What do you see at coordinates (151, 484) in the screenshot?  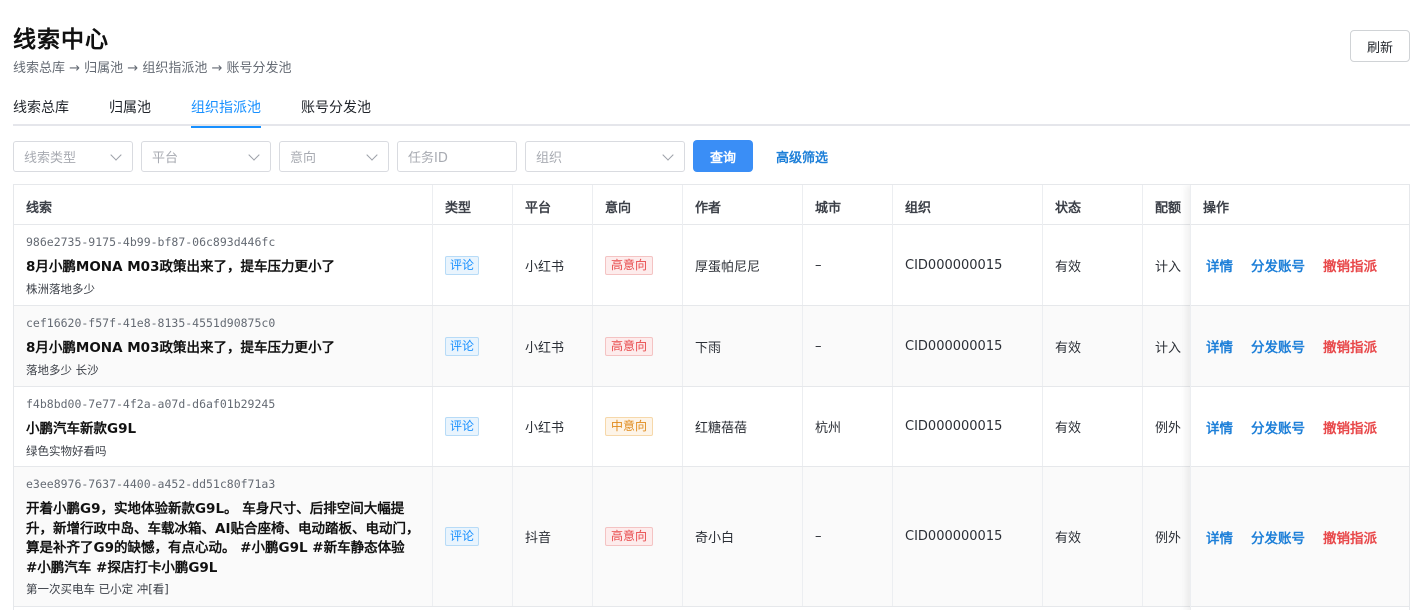 I see `clue-id: e3ee8976-7637-4400-a452-dd51c80f71a3` at bounding box center [151, 484].